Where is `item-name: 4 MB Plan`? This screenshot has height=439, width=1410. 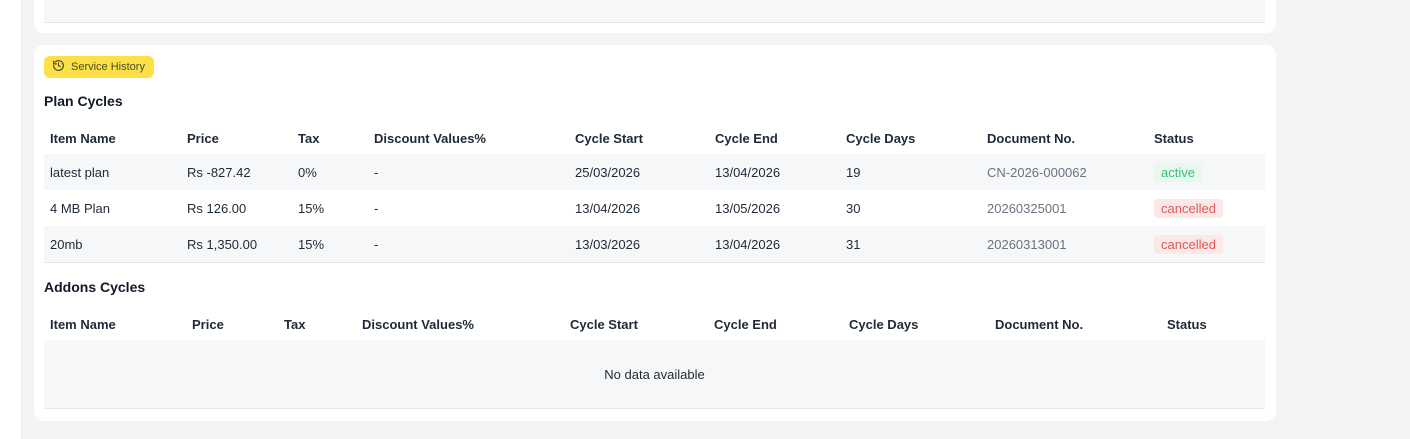
item-name: 4 MB Plan is located at coordinates (80, 208).